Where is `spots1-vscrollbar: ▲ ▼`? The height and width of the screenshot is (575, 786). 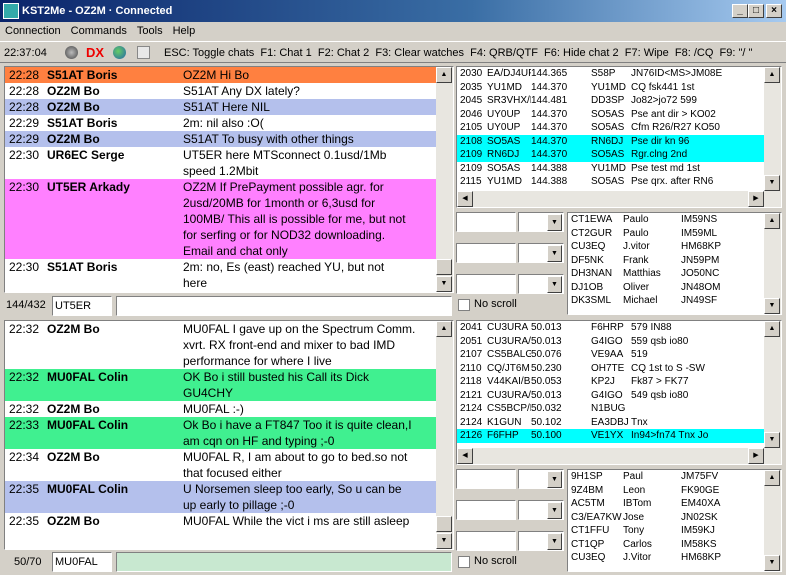 spots1-vscrollbar: ▲ ▼ is located at coordinates (772, 129).